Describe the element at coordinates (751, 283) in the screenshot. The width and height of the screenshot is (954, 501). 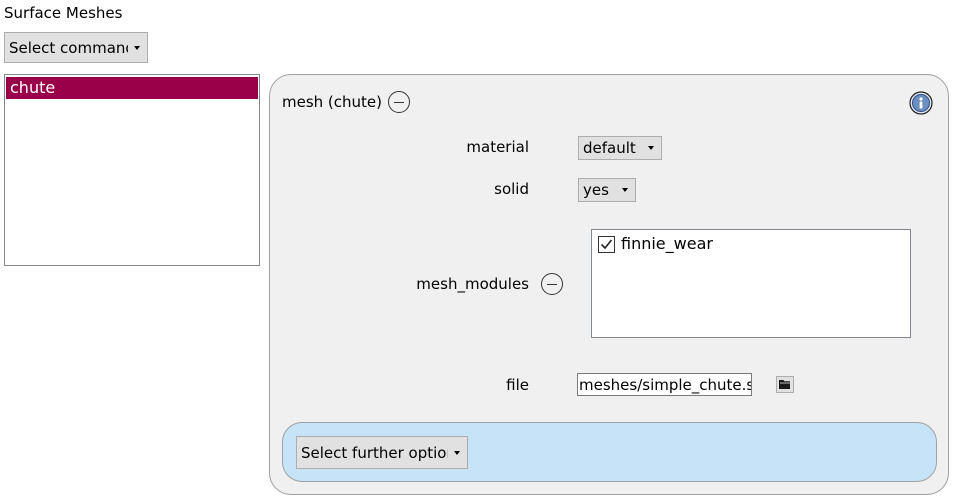
I see `mesh-modules-list: finnie_wear` at that location.